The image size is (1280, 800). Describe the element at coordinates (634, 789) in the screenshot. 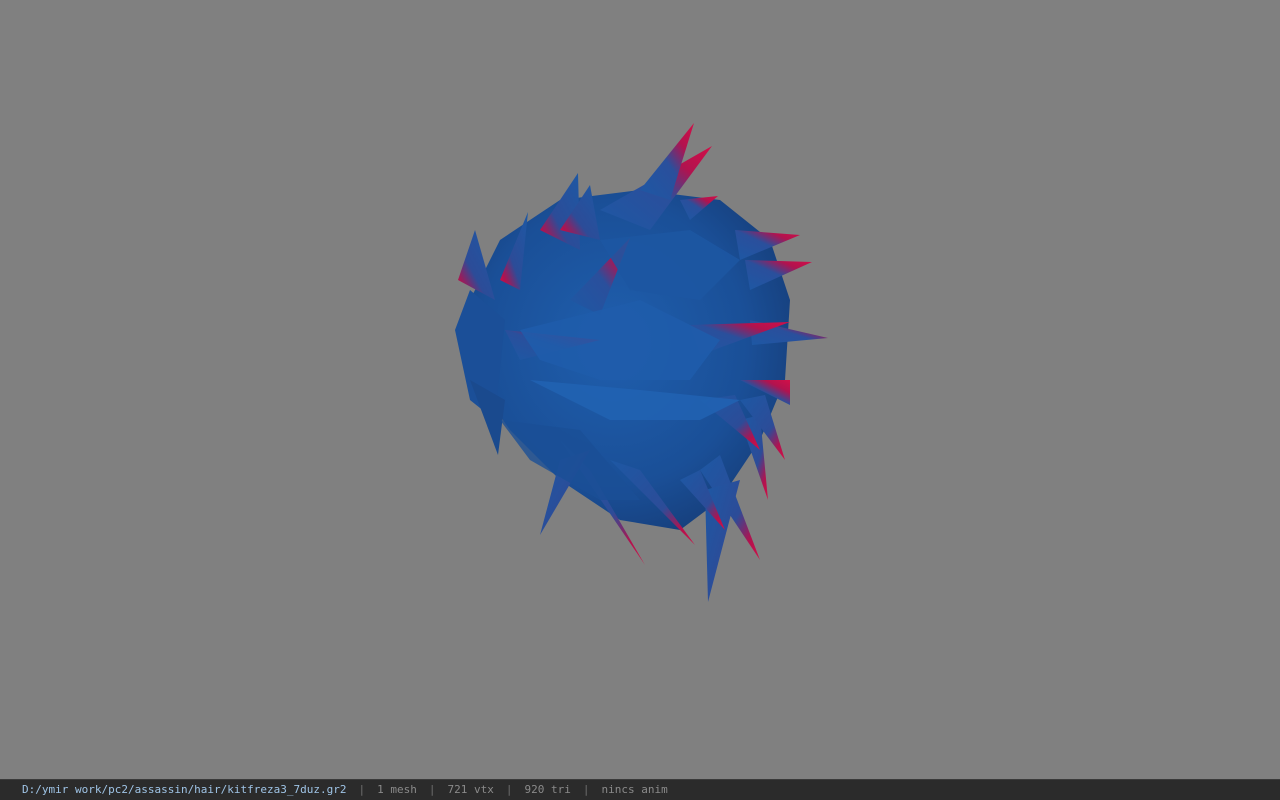

I see `animation-status-label: nincs anim` at that location.